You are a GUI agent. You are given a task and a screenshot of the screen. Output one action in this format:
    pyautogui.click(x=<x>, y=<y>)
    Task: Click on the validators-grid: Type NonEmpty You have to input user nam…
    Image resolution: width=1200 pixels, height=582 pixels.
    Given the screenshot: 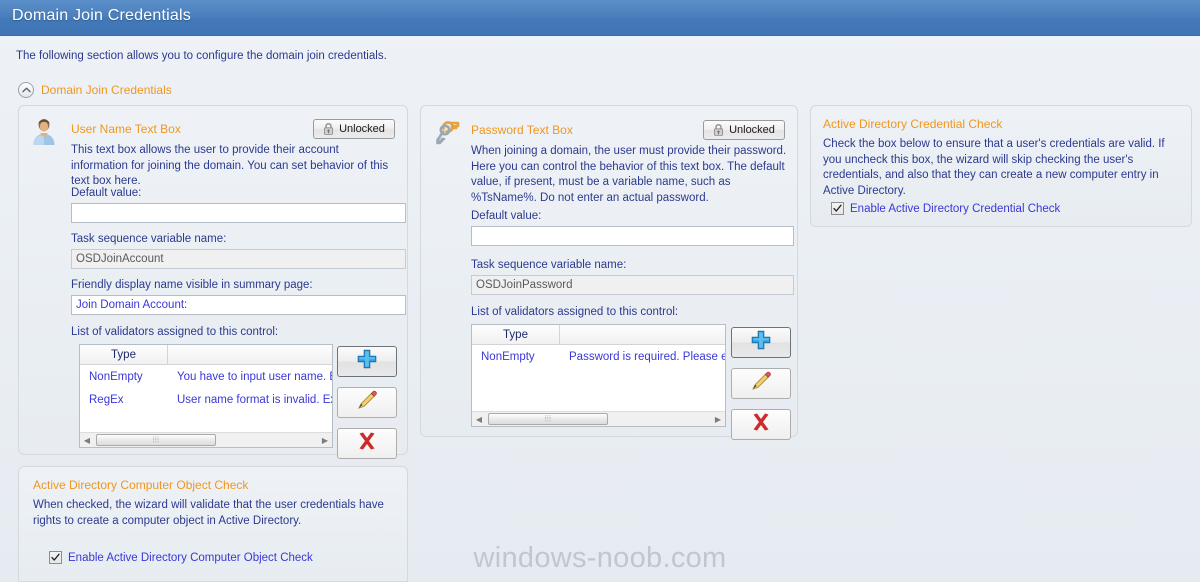 What is the action you would take?
    pyautogui.click(x=206, y=396)
    